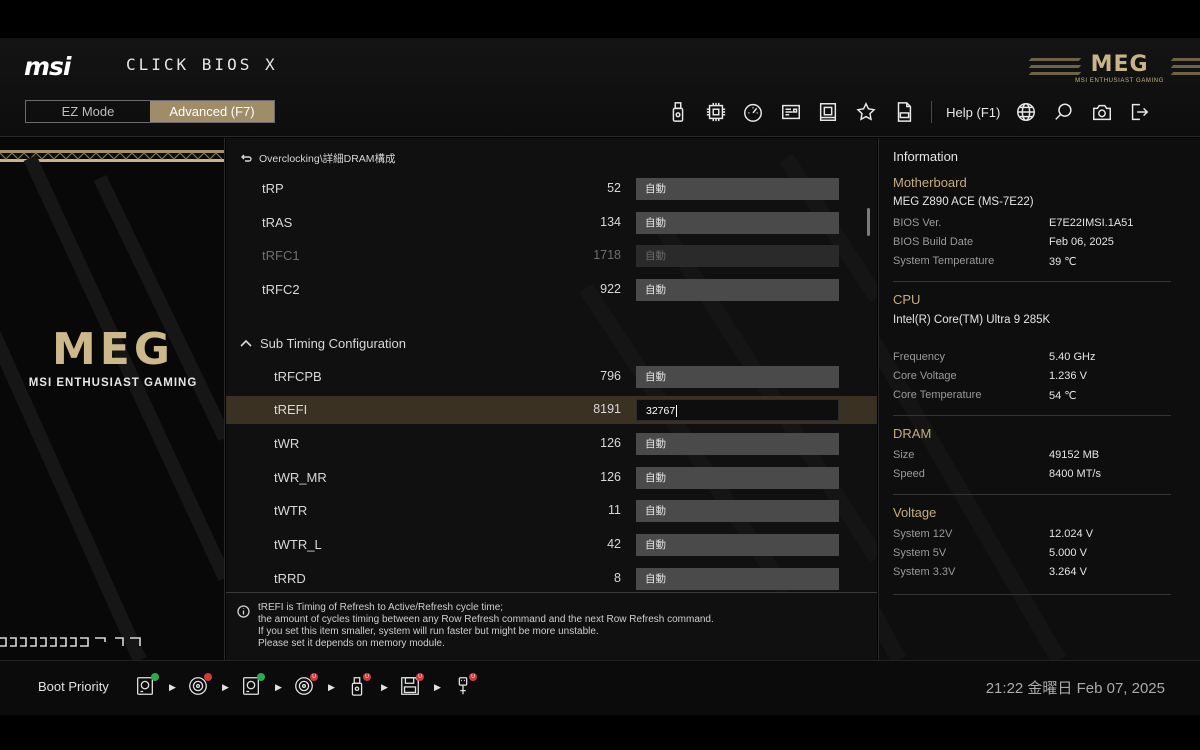 The height and width of the screenshot is (750, 1200). What do you see at coordinates (930, 182) in the screenshot?
I see `motherboard-heading: Motherboard` at bounding box center [930, 182].